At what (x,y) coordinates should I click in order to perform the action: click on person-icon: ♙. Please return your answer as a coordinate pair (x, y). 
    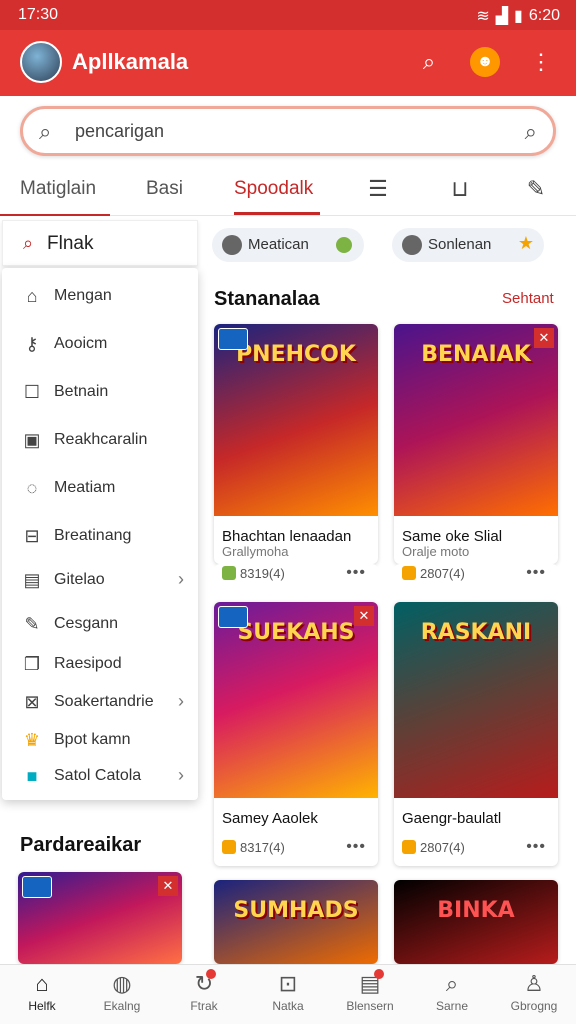
    Looking at the image, I should click on (534, 983).